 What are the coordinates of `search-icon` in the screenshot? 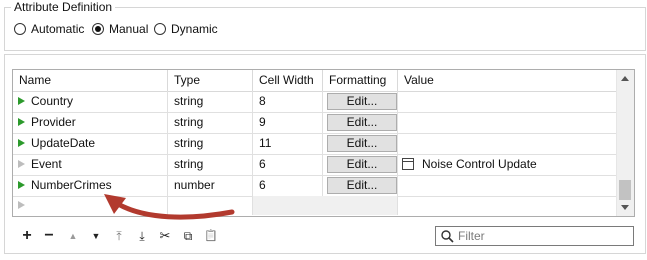 It's located at (447, 236).